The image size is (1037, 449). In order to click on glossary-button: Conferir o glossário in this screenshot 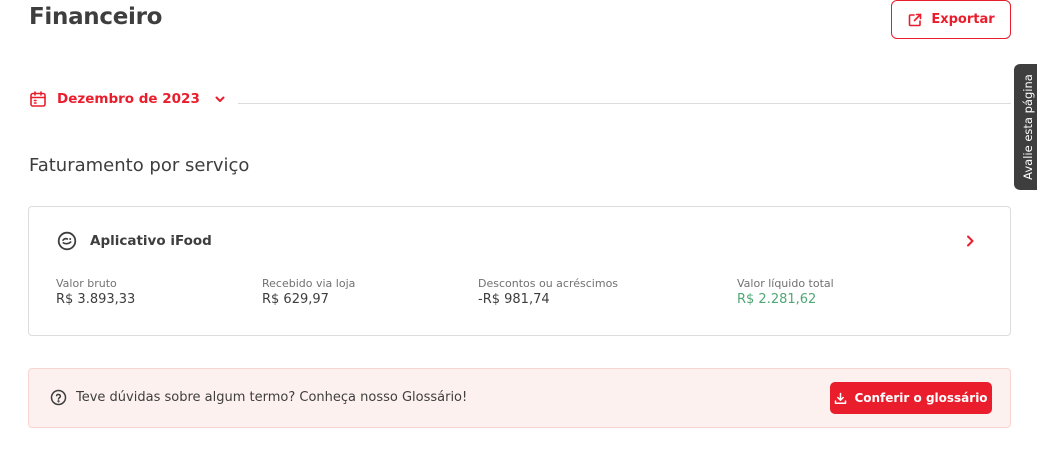, I will do `click(911, 398)`.